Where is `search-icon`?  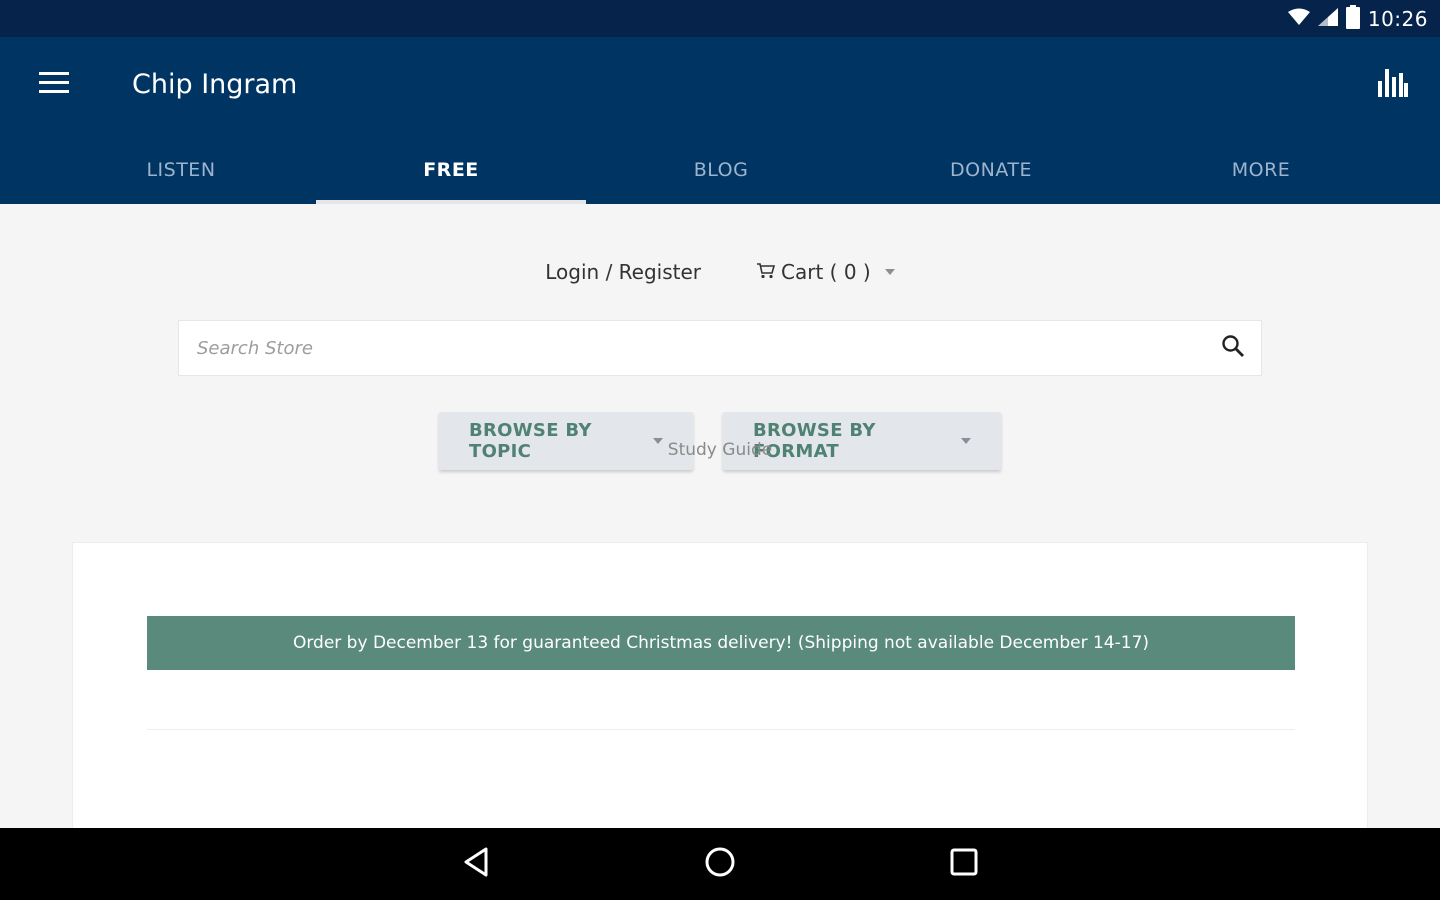 search-icon is located at coordinates (1233, 348).